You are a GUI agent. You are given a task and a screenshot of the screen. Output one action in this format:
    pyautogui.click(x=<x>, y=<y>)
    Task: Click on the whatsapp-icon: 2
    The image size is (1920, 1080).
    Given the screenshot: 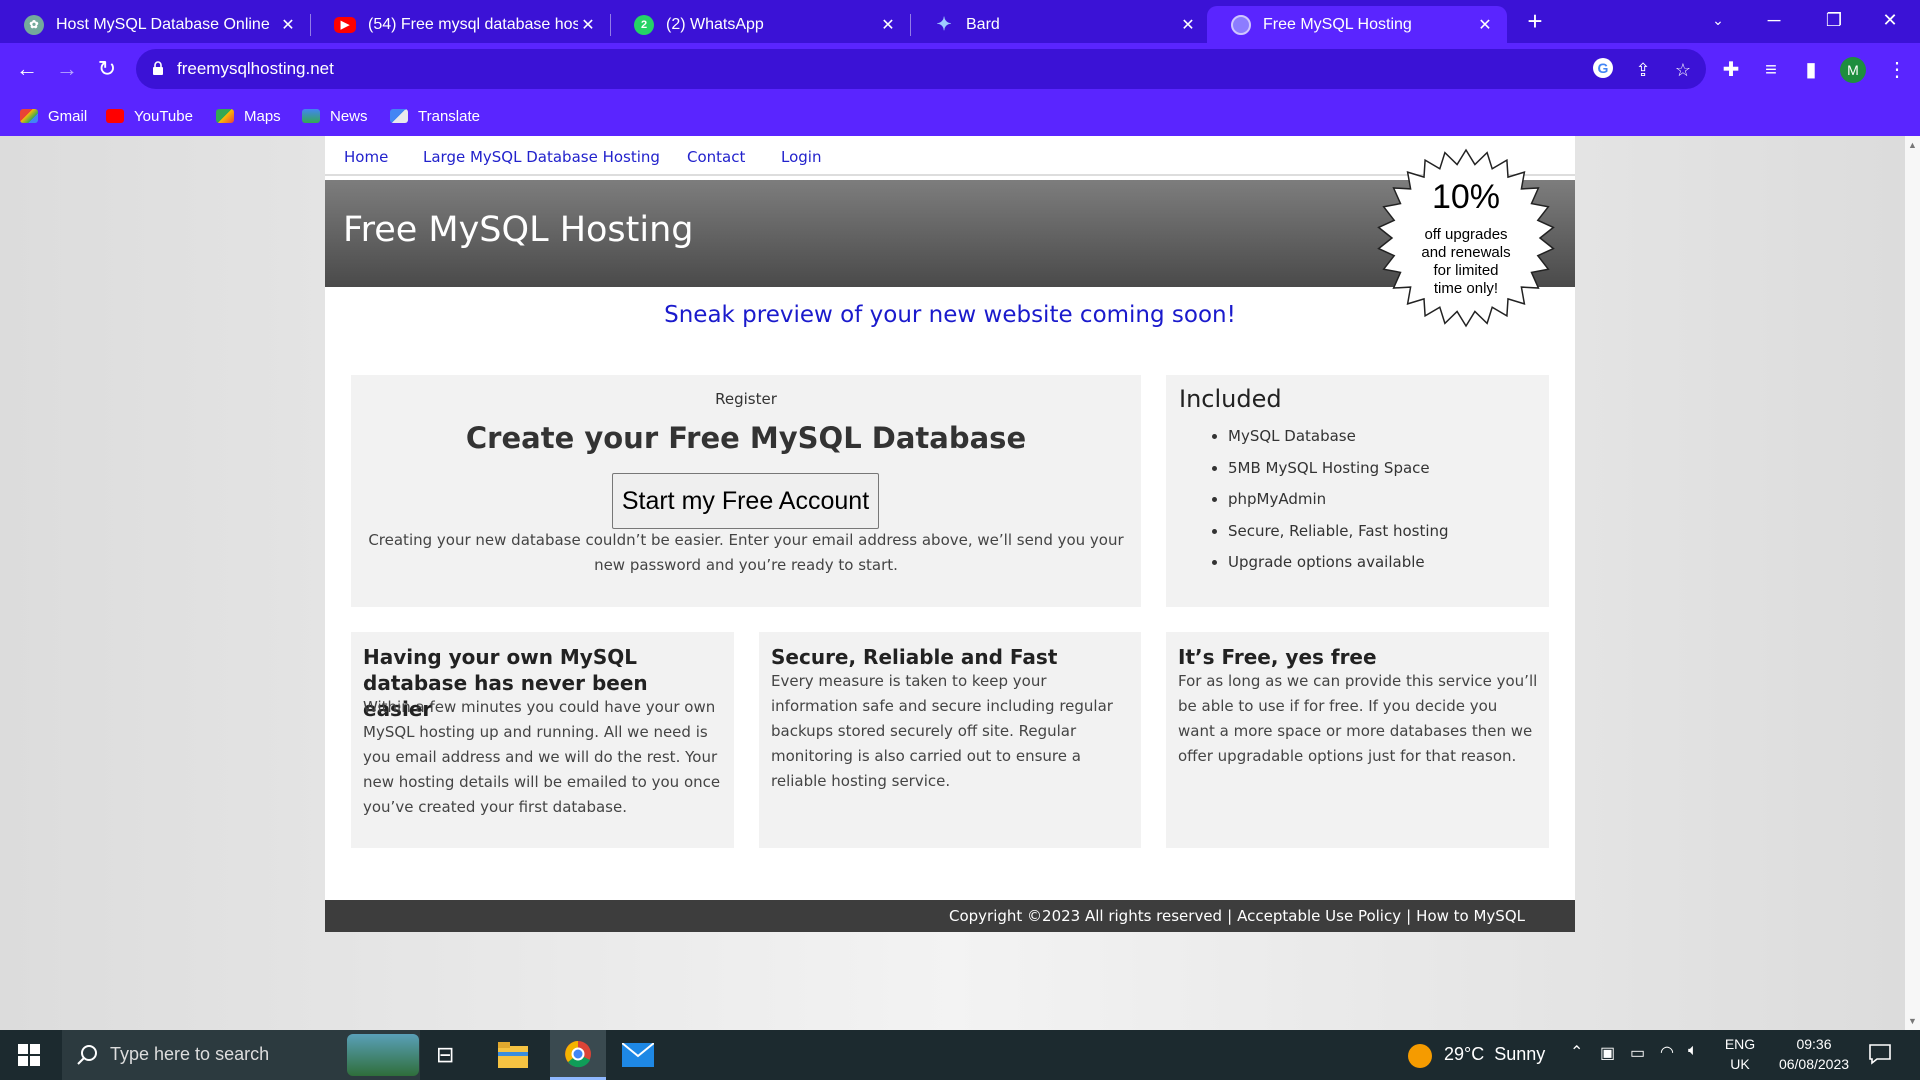 What is the action you would take?
    pyautogui.click(x=644, y=24)
    